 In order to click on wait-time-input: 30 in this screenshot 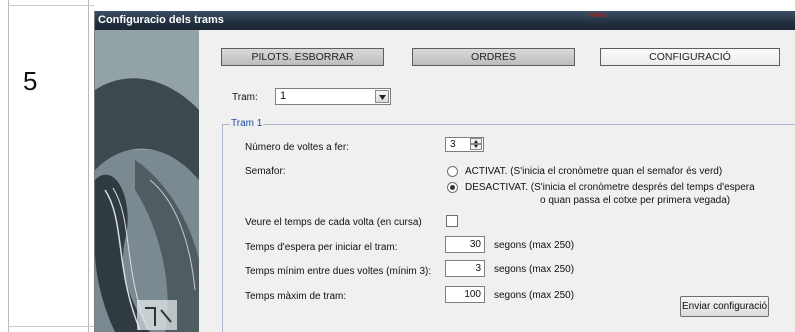, I will do `click(465, 244)`.